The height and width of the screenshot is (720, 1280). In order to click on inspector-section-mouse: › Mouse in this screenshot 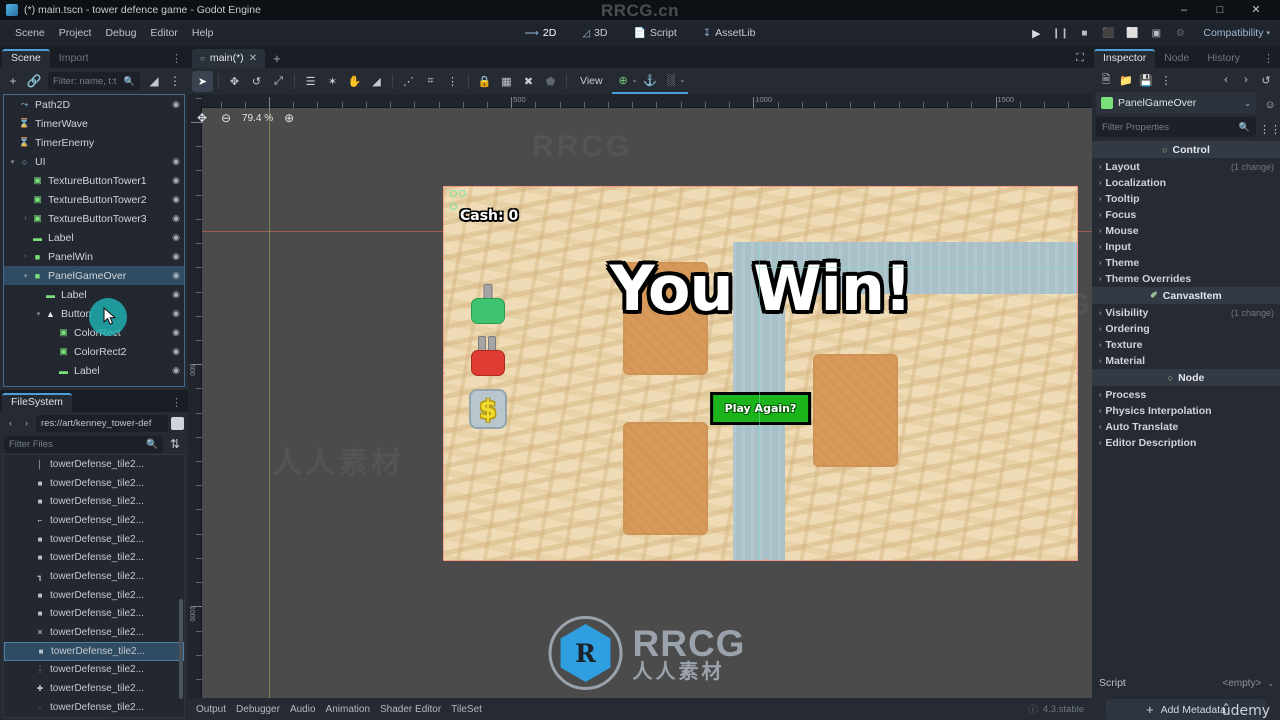, I will do `click(1186, 231)`.